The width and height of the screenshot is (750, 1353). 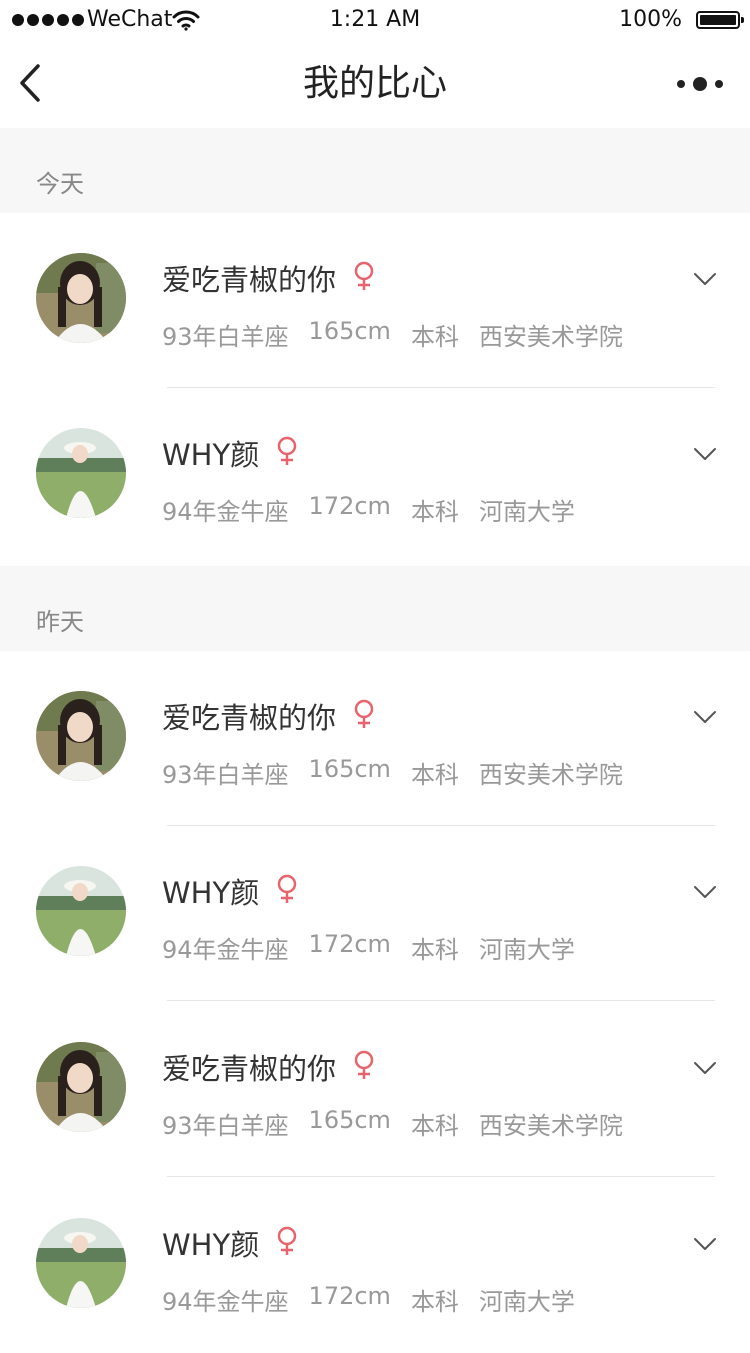 What do you see at coordinates (375, 170) in the screenshot?
I see `section-header: 今天` at bounding box center [375, 170].